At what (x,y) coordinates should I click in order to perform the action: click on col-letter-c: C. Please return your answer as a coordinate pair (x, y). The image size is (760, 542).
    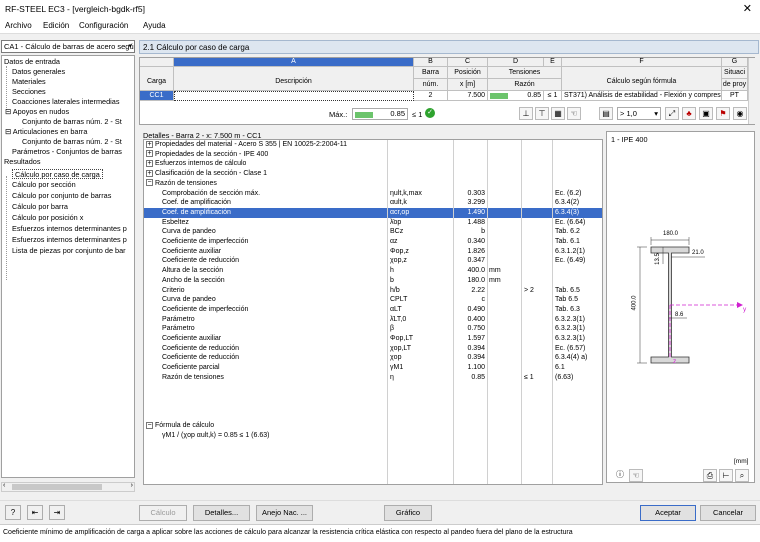
    Looking at the image, I should click on (468, 62).